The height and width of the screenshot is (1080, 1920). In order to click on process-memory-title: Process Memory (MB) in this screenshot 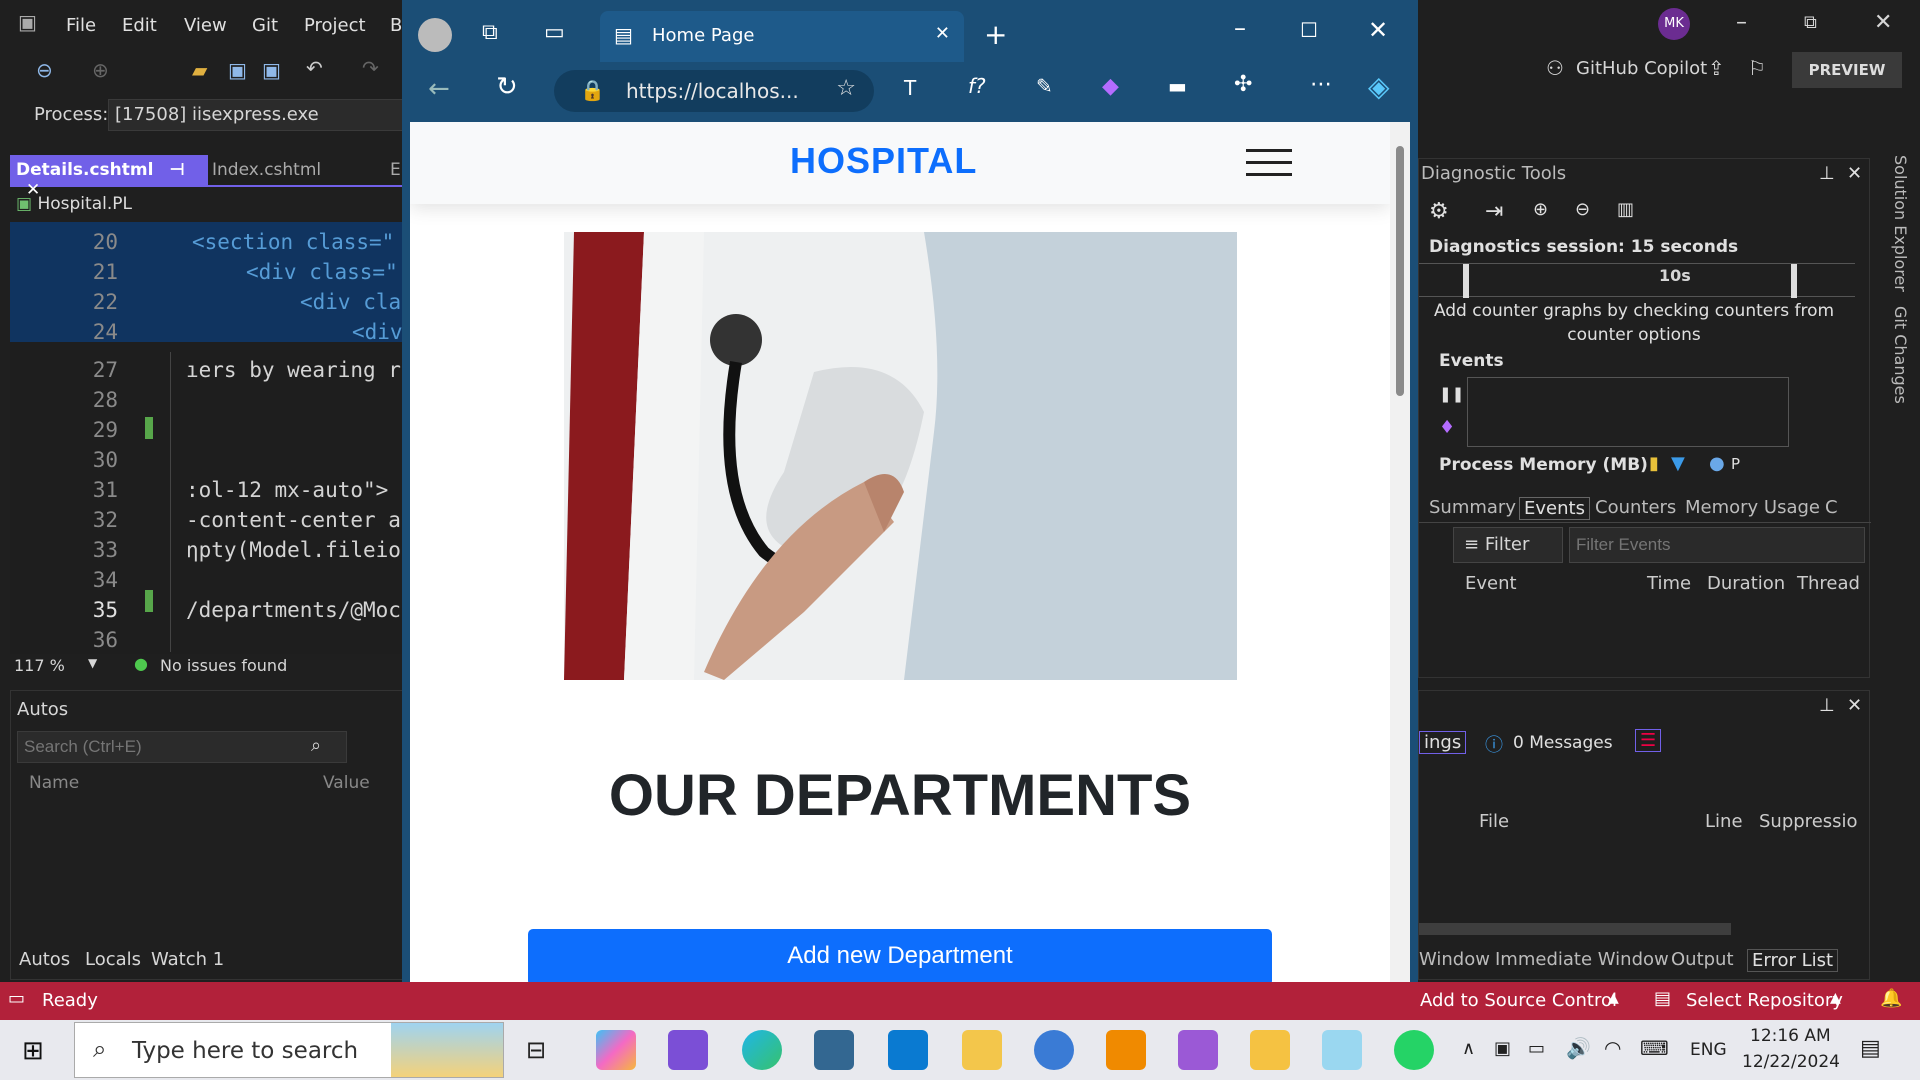, I will do `click(1543, 465)`.